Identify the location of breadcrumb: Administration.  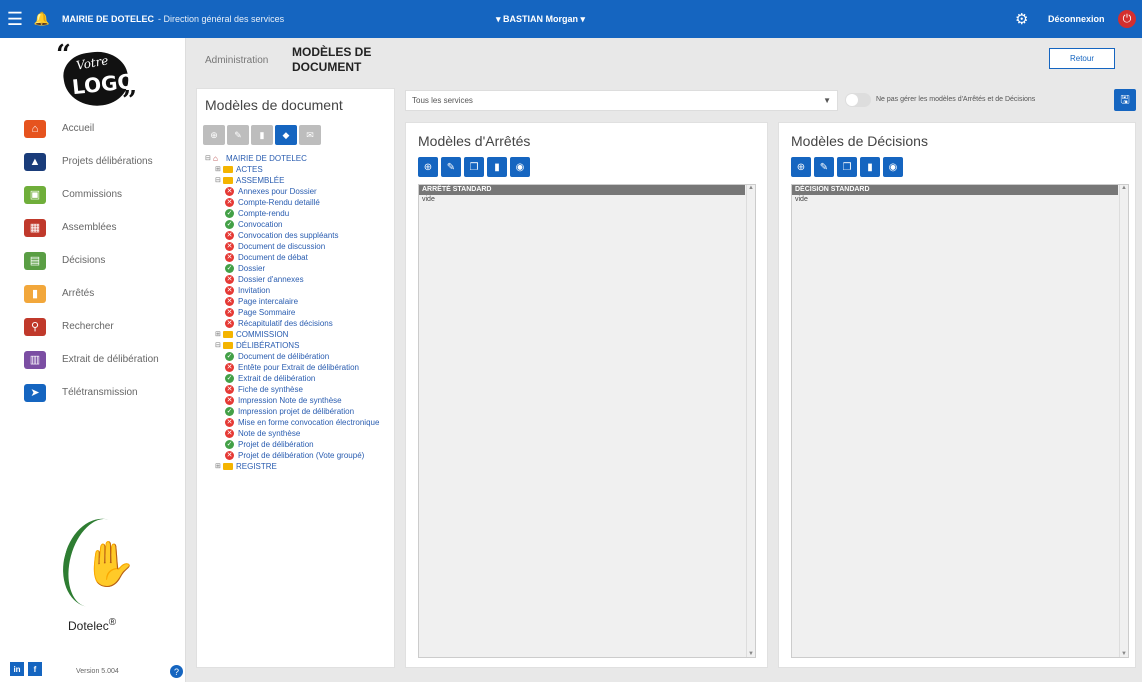
(236, 60).